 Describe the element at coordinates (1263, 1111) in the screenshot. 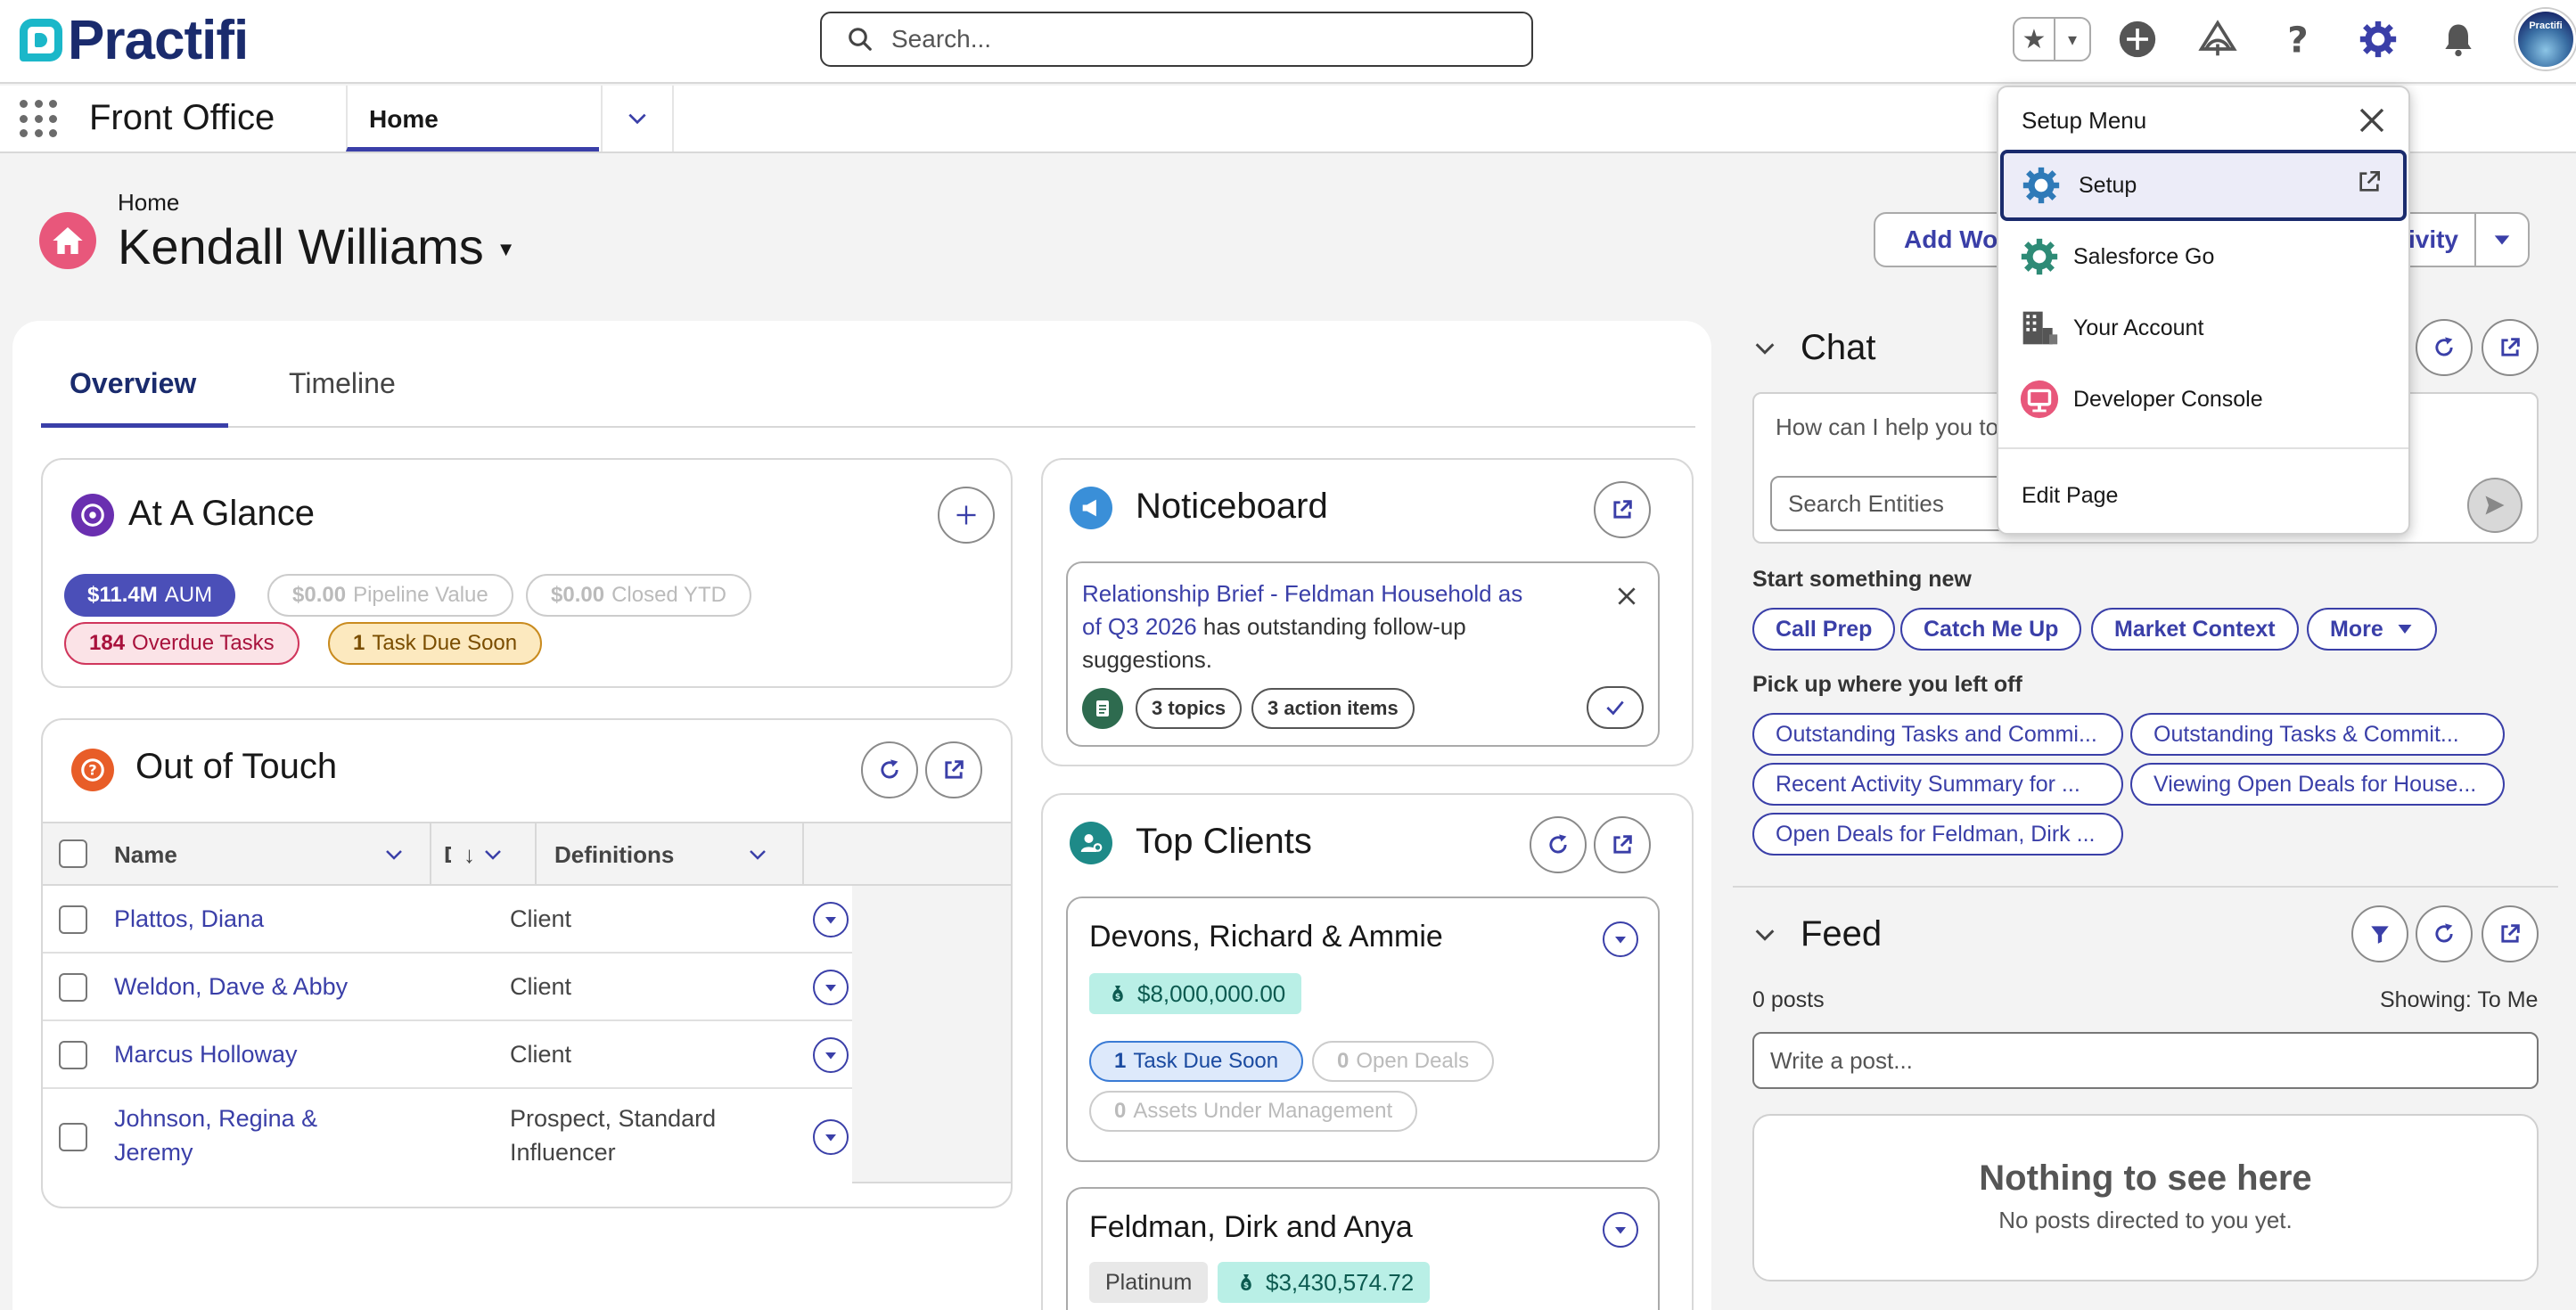

I see `badge-label: Assets Under Management` at that location.